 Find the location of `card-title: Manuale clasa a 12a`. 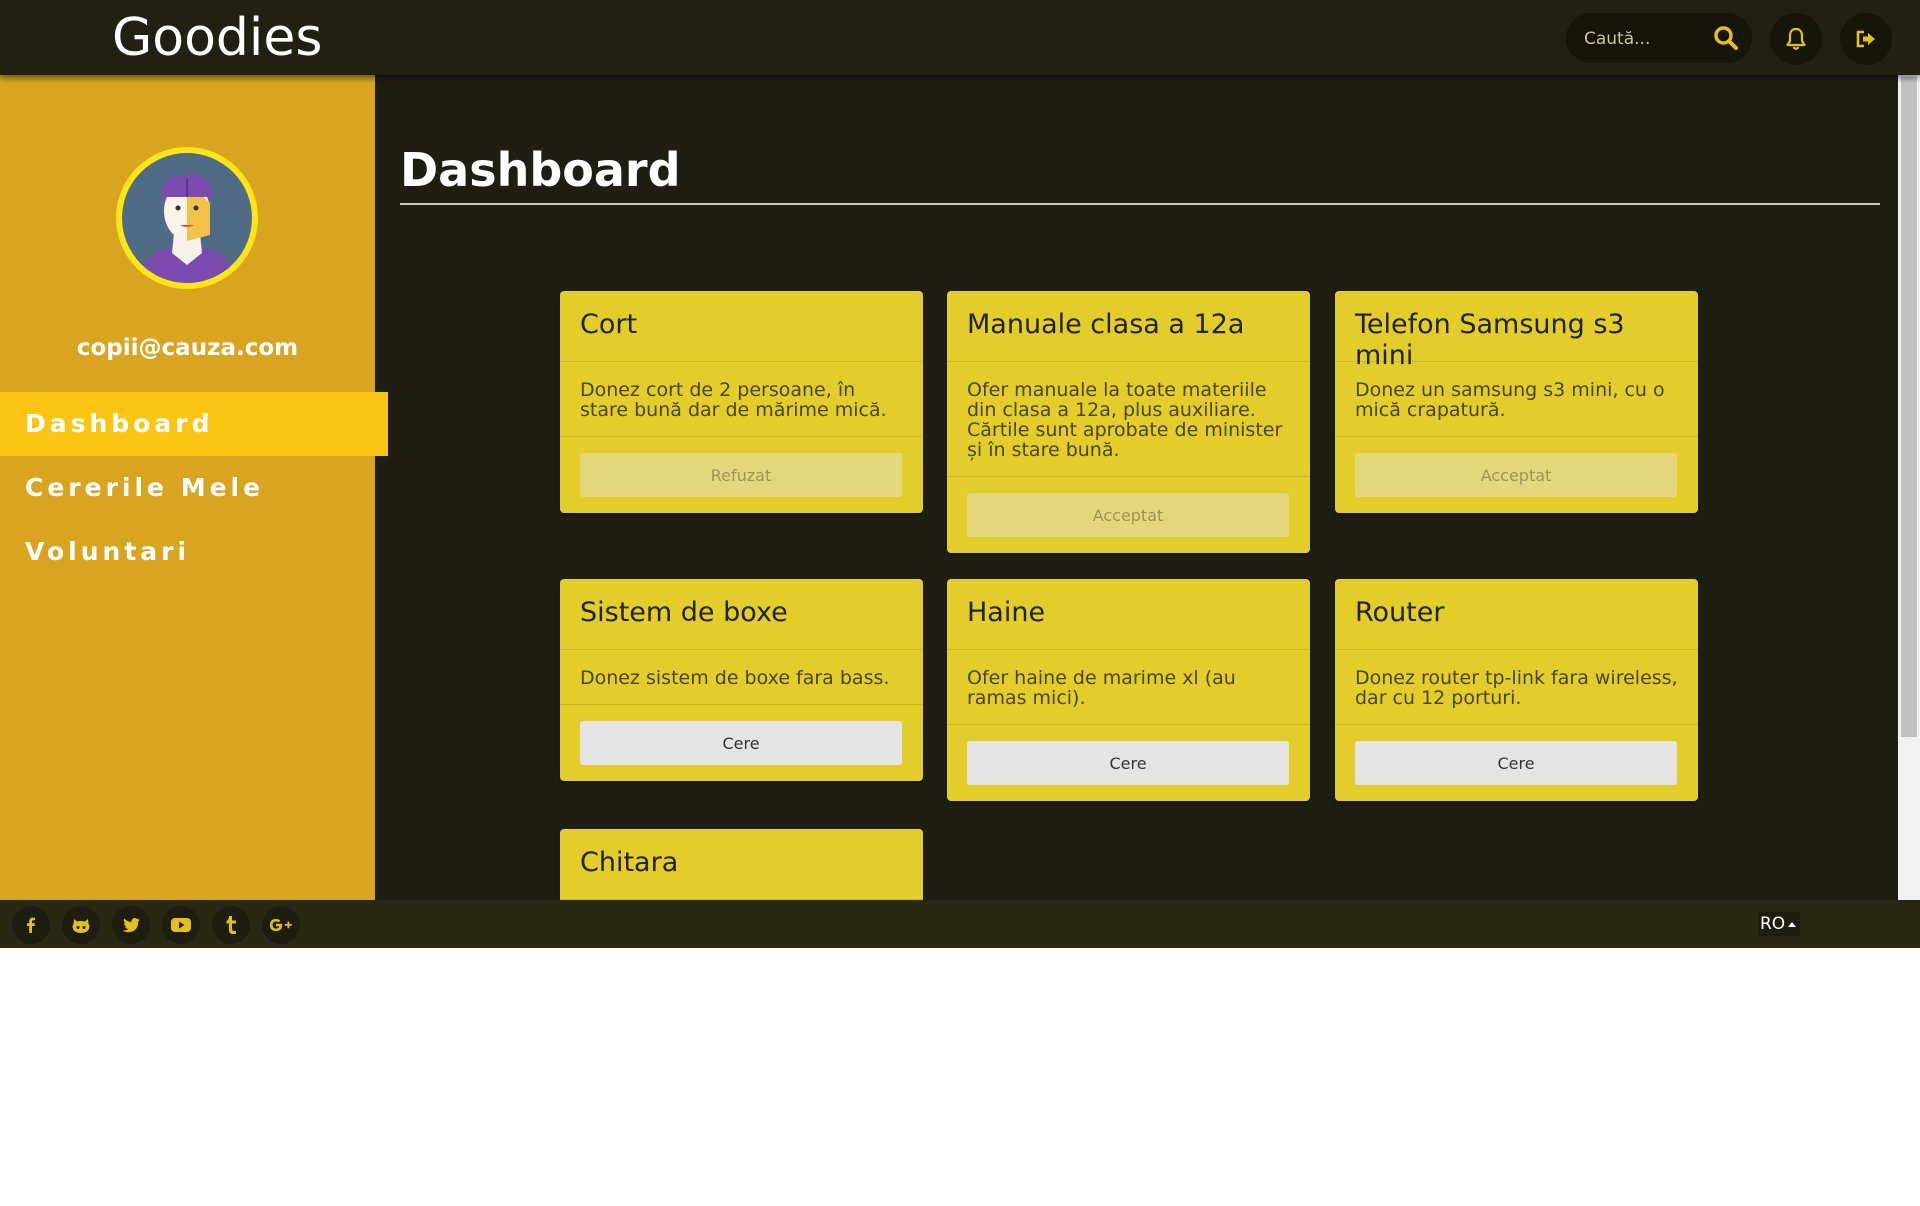

card-title: Manuale clasa a 12a is located at coordinates (1128, 326).